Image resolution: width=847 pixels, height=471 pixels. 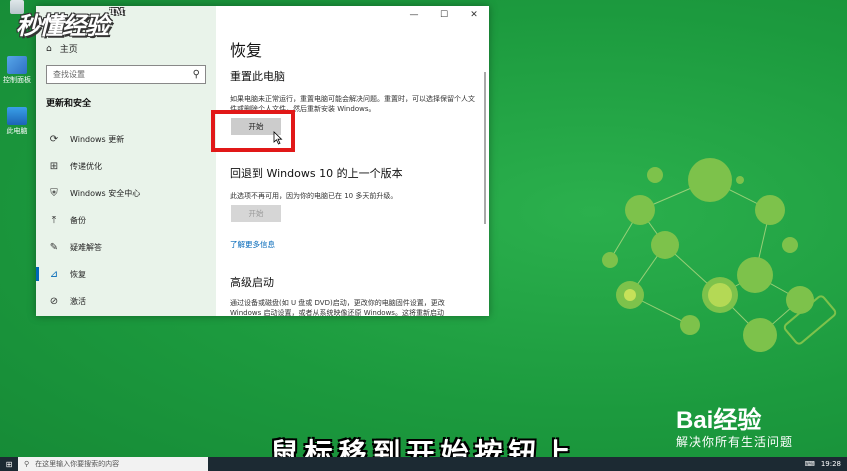 What do you see at coordinates (54, 166) in the screenshot?
I see `delivery-icon: ⊞` at bounding box center [54, 166].